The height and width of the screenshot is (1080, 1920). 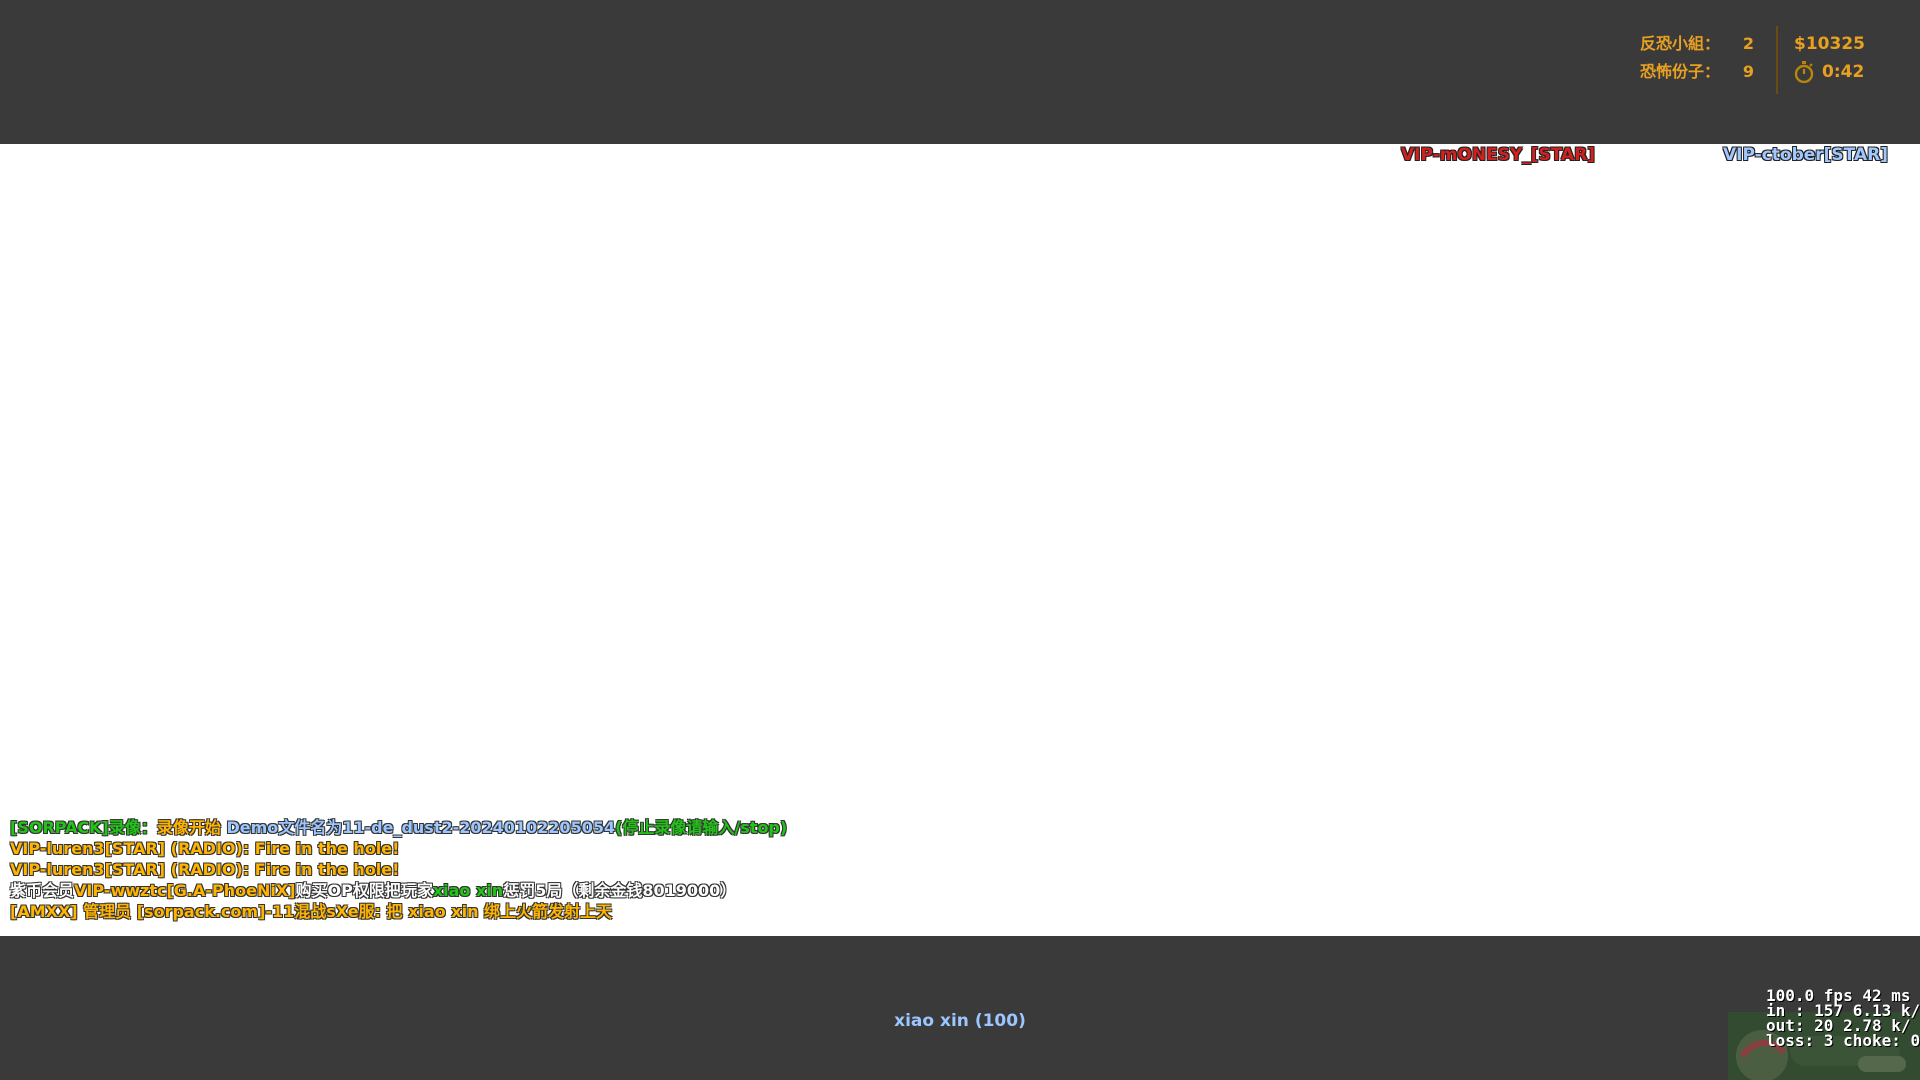 I want to click on spectator-top-bar: 反恐小組： 2 恐怖份子： 9 $10325 0:42, so click(x=960, y=72).